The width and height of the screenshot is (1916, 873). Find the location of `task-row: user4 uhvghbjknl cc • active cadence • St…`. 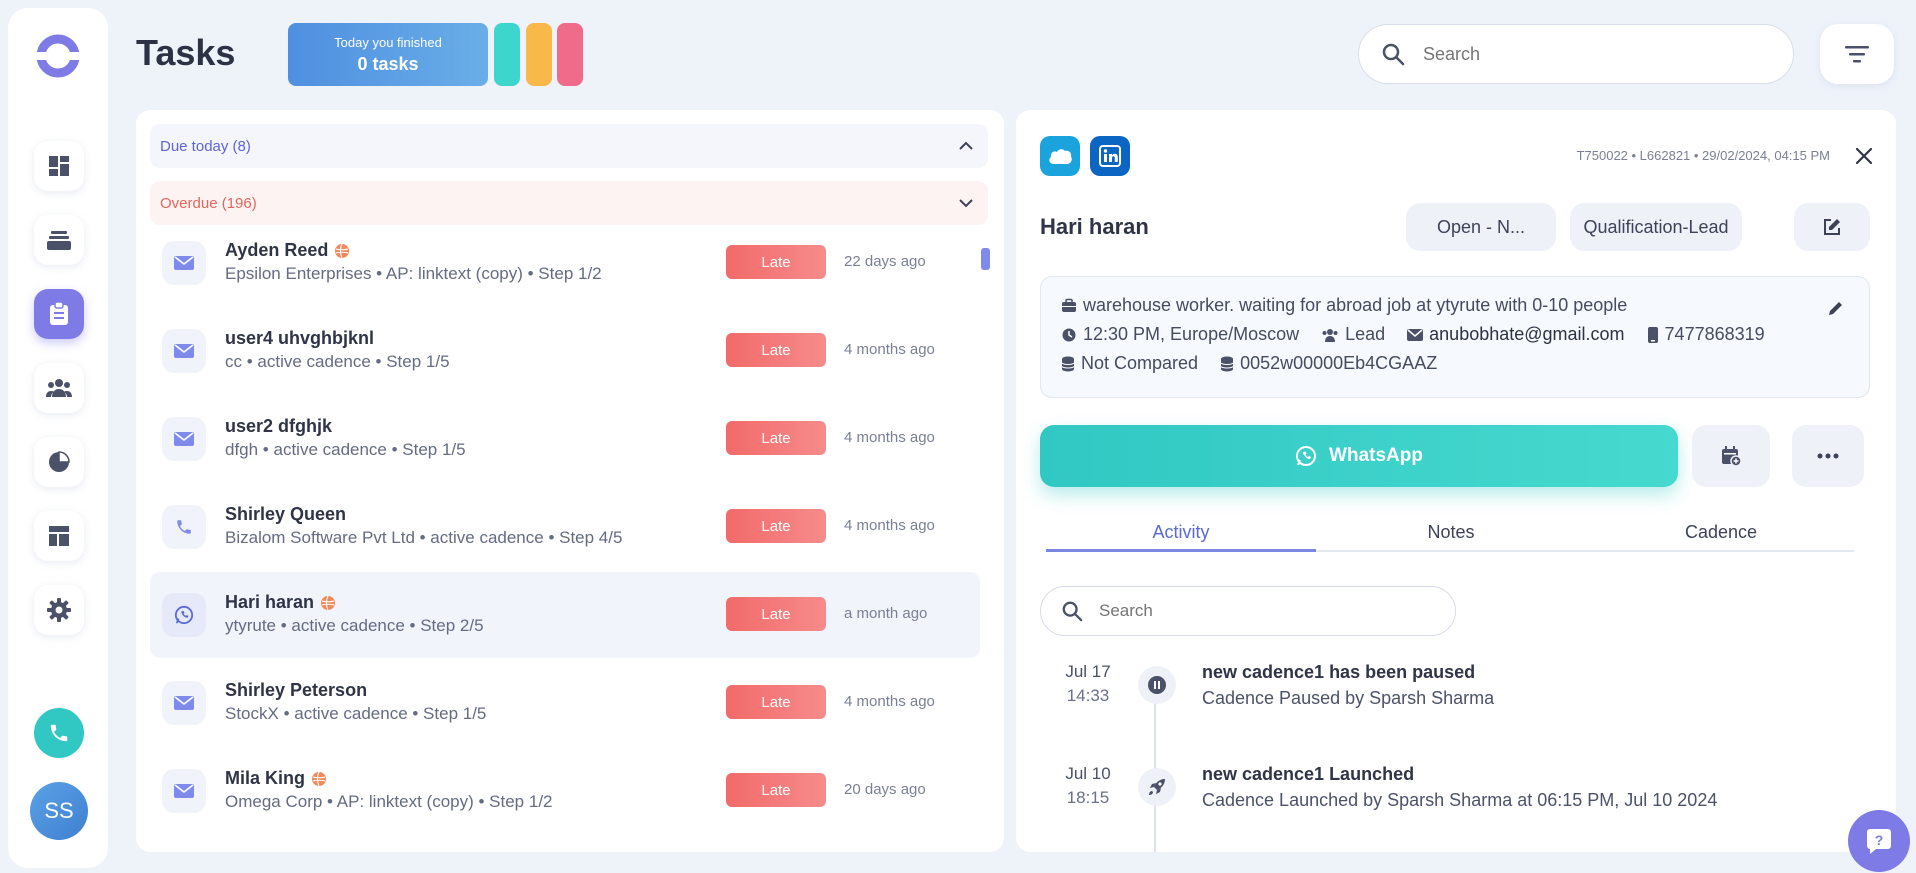

task-row: user4 uhvghbjknl cc • active cadence • St… is located at coordinates (565, 351).